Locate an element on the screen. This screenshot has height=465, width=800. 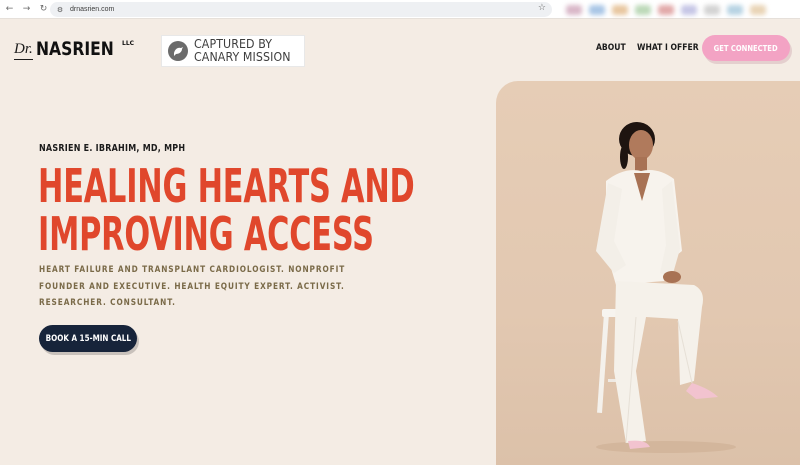
tagline-line-3: RESEARCHER. CONSULTANT. is located at coordinates (107, 303).